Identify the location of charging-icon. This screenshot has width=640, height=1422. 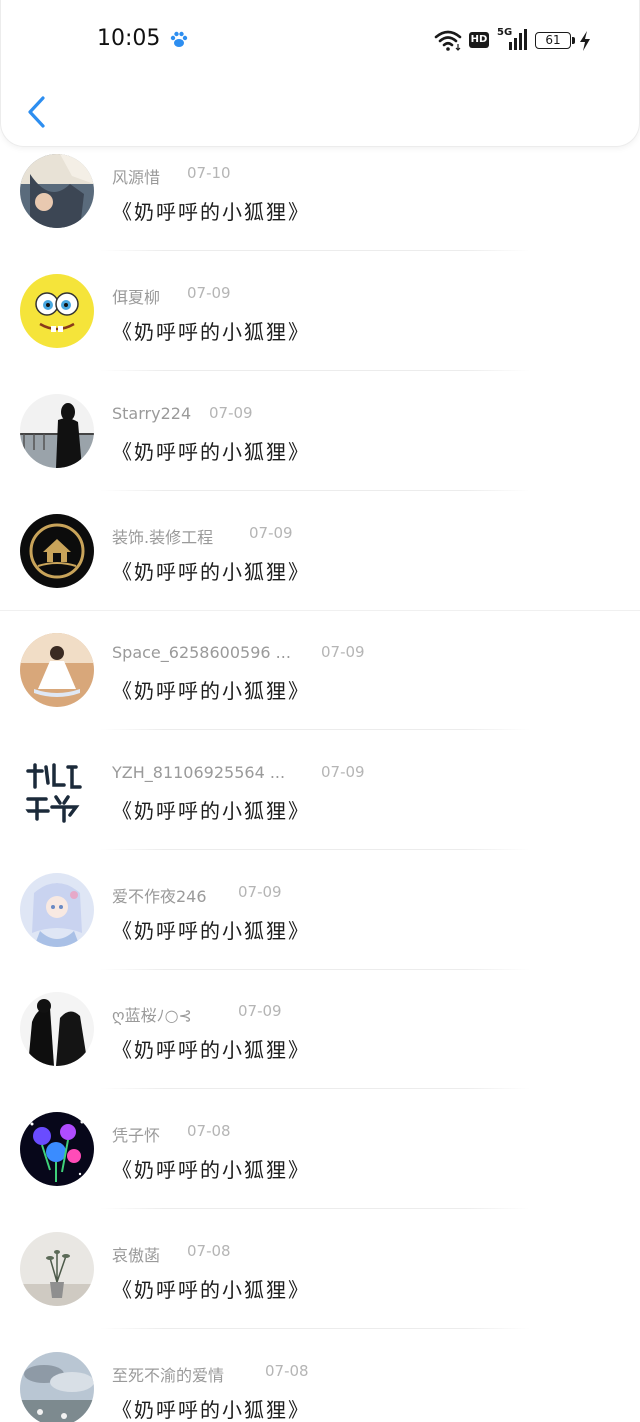
(585, 41).